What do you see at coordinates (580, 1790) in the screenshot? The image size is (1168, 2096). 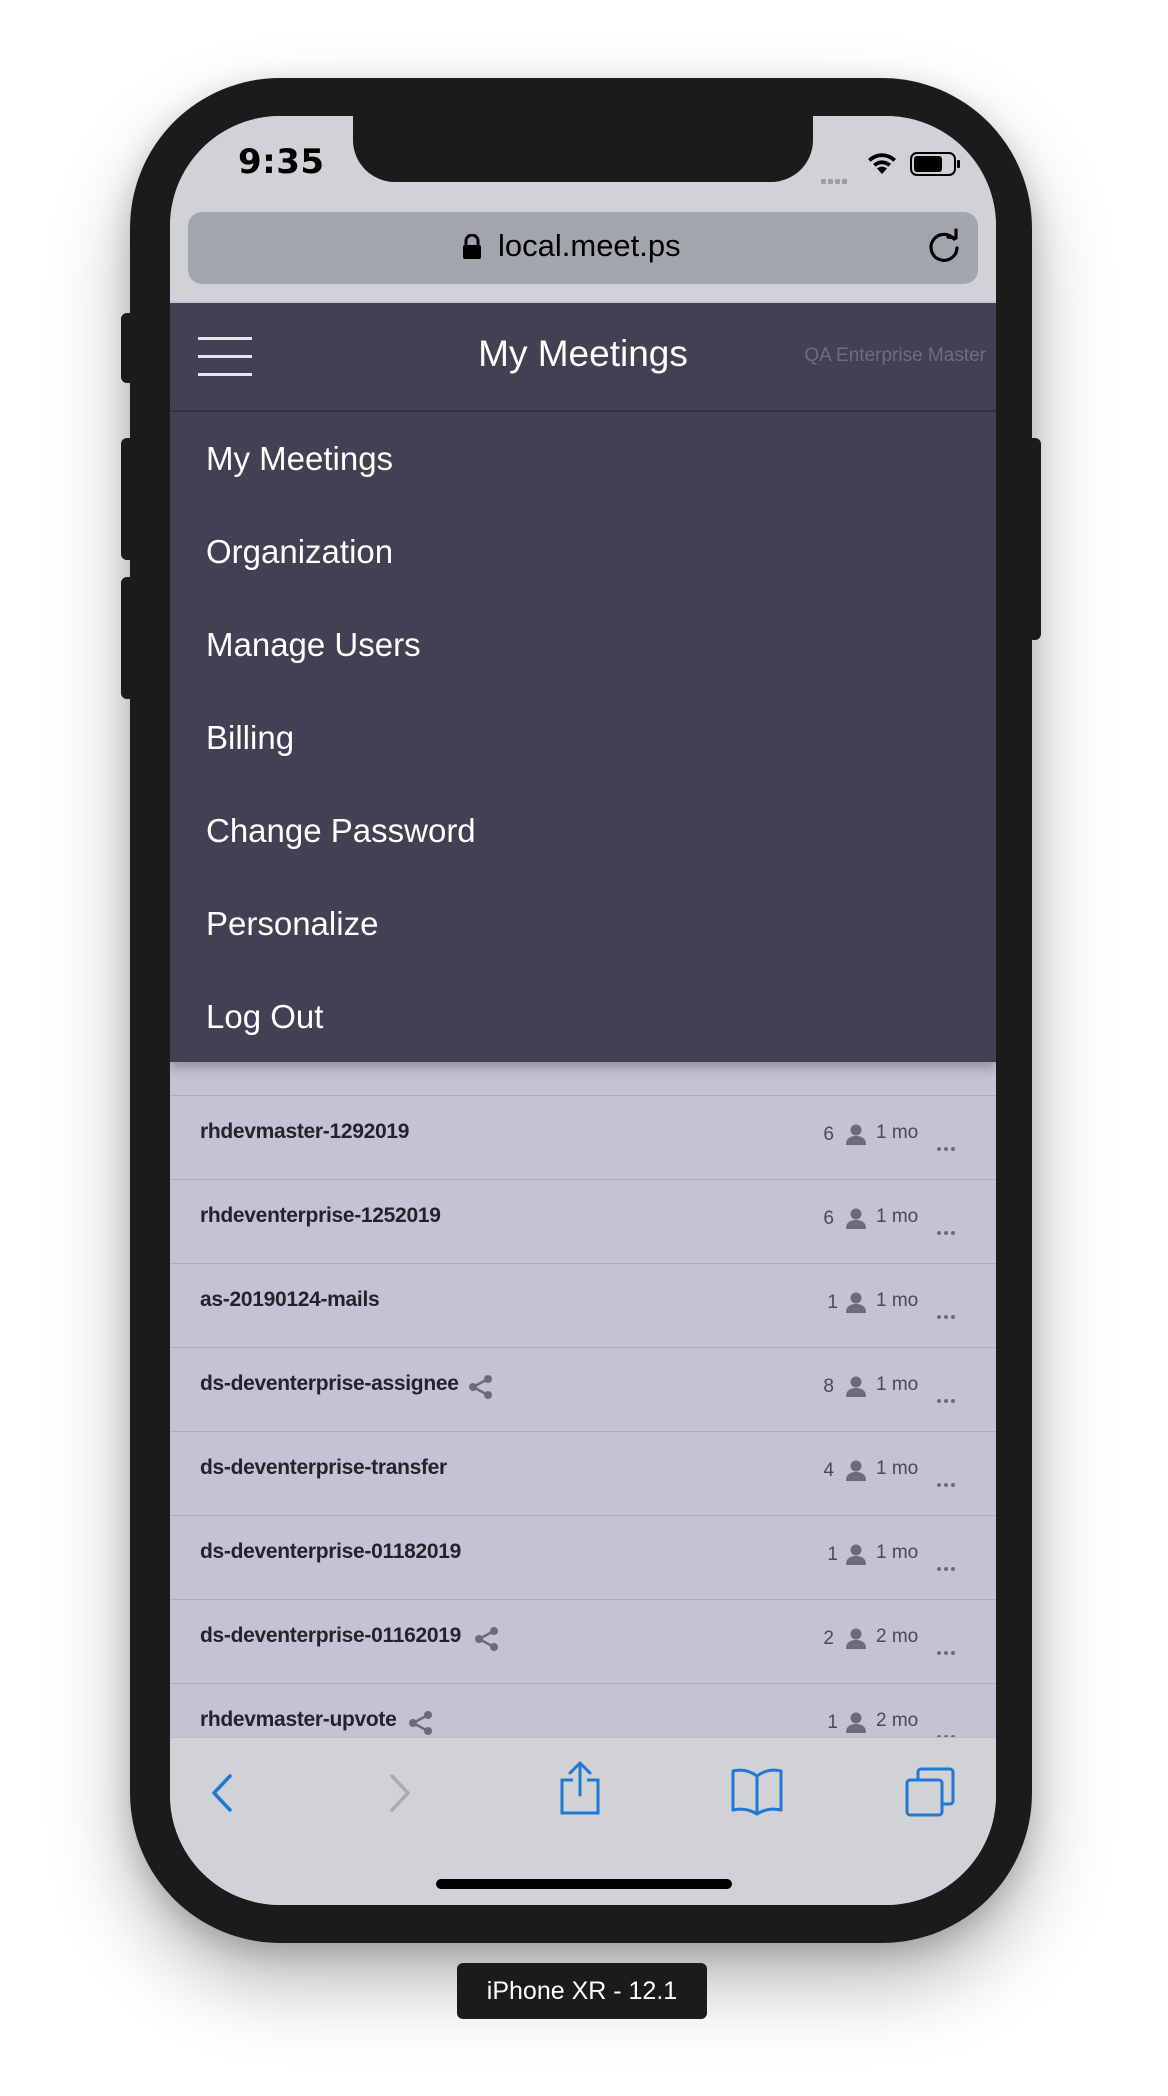 I see `share-sheet-icon` at bounding box center [580, 1790].